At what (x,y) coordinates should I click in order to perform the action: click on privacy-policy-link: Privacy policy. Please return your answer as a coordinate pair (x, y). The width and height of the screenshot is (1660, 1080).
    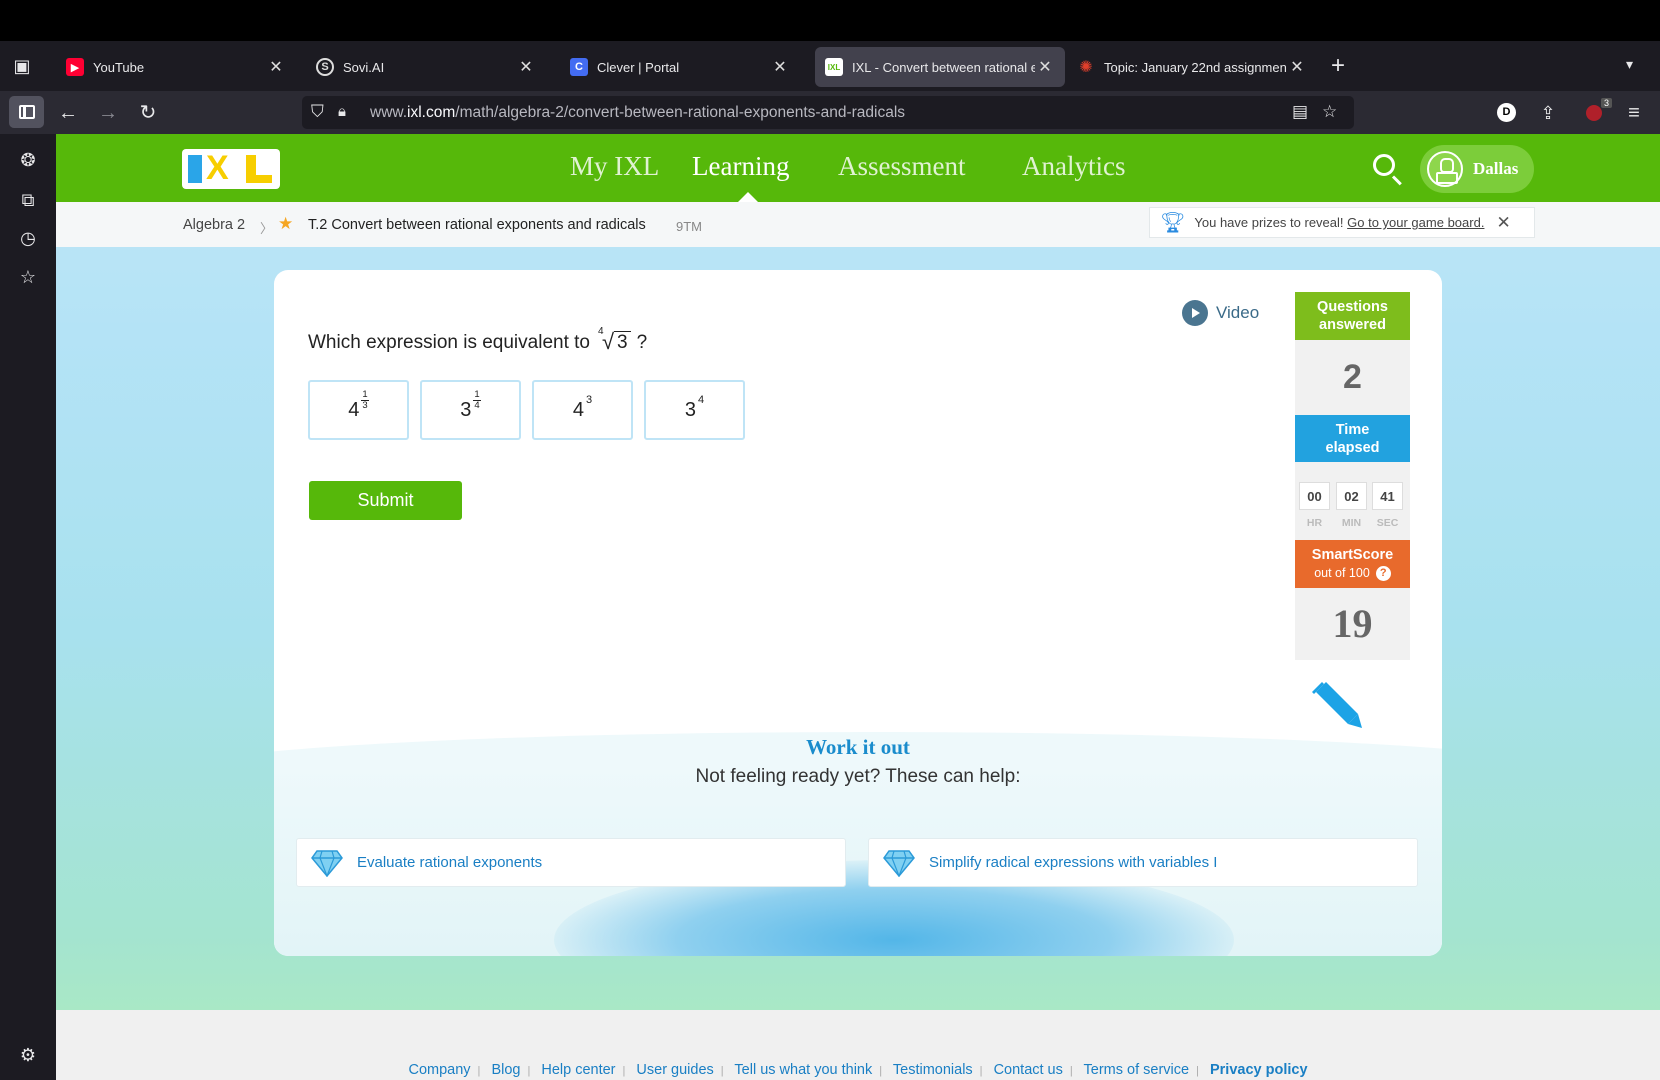
    Looking at the image, I should click on (1259, 1070).